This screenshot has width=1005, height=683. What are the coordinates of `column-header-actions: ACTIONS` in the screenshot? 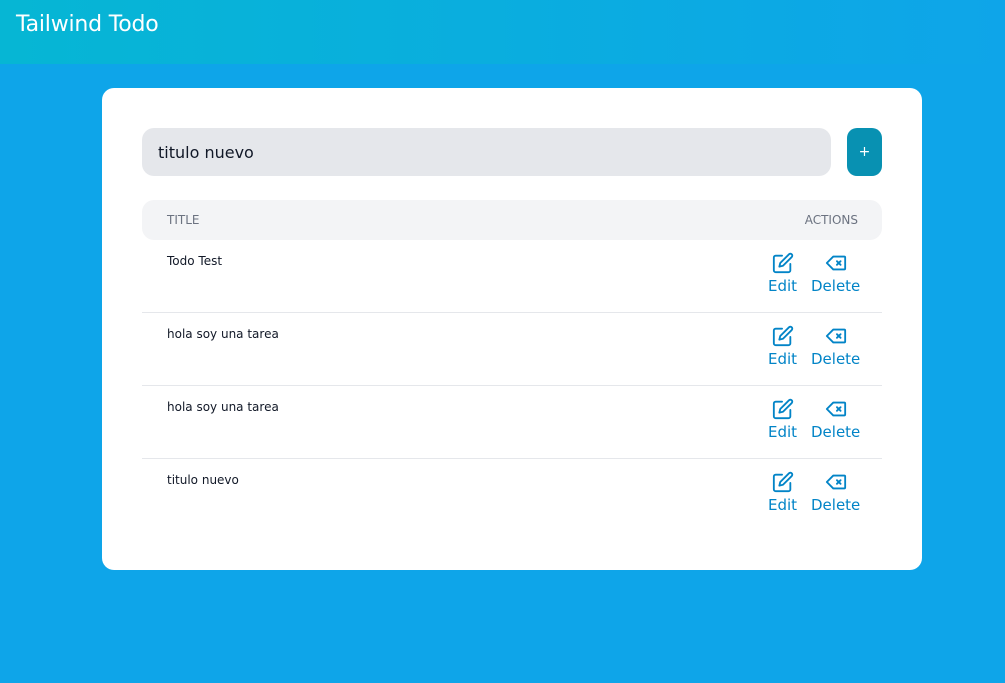 It's located at (831, 220).